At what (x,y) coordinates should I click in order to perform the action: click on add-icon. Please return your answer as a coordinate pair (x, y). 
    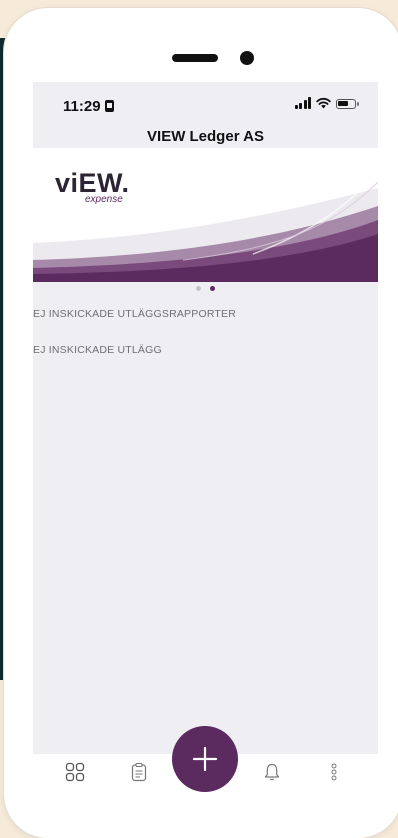
    Looking at the image, I should click on (205, 759).